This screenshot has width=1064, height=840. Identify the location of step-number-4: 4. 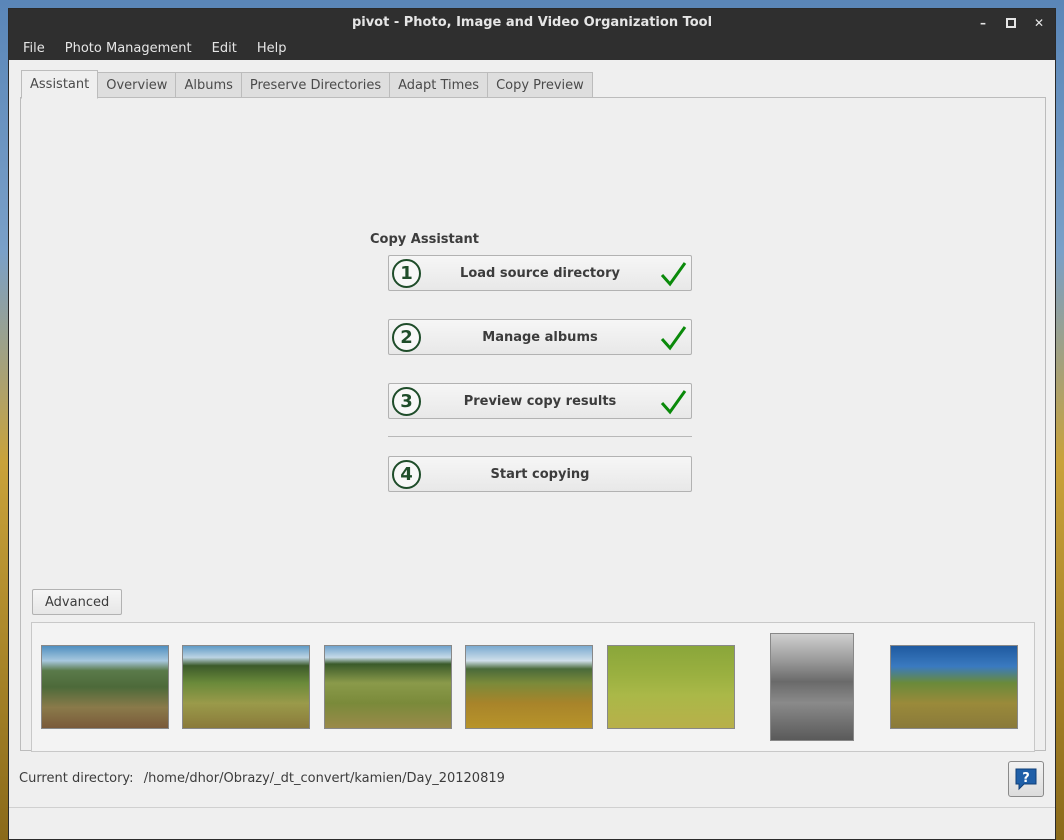
(406, 474).